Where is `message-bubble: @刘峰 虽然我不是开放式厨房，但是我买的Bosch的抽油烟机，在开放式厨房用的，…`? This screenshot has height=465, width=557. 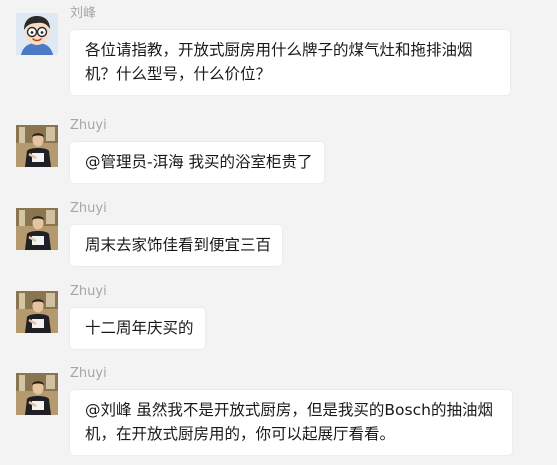 message-bubble: @刘峰 虽然我不是开放式厨房，但是我买的Bosch的抽油烟机，在开放式厨房用的，… is located at coordinates (291, 422).